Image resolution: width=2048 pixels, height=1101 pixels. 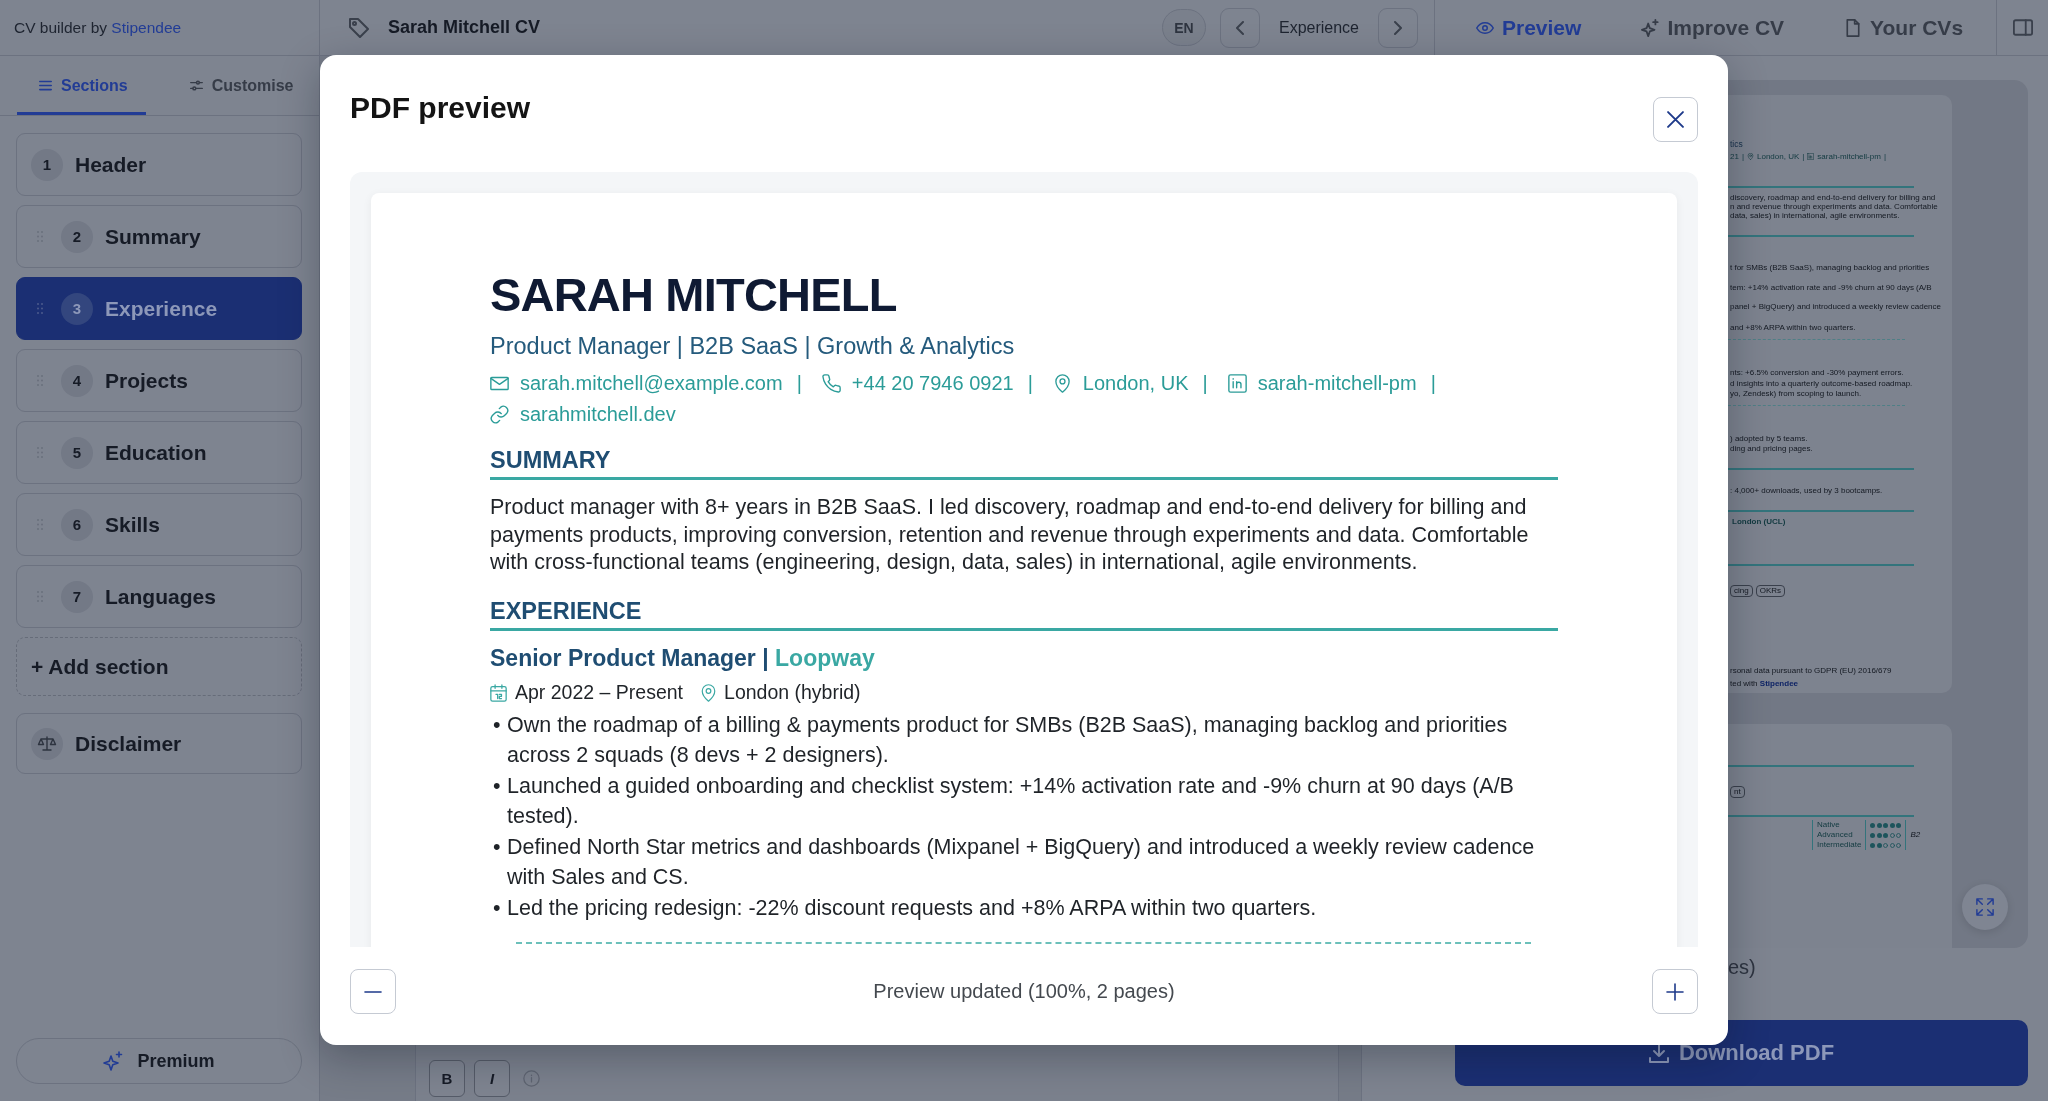 I want to click on italic-button: I, so click(x=492, y=1078).